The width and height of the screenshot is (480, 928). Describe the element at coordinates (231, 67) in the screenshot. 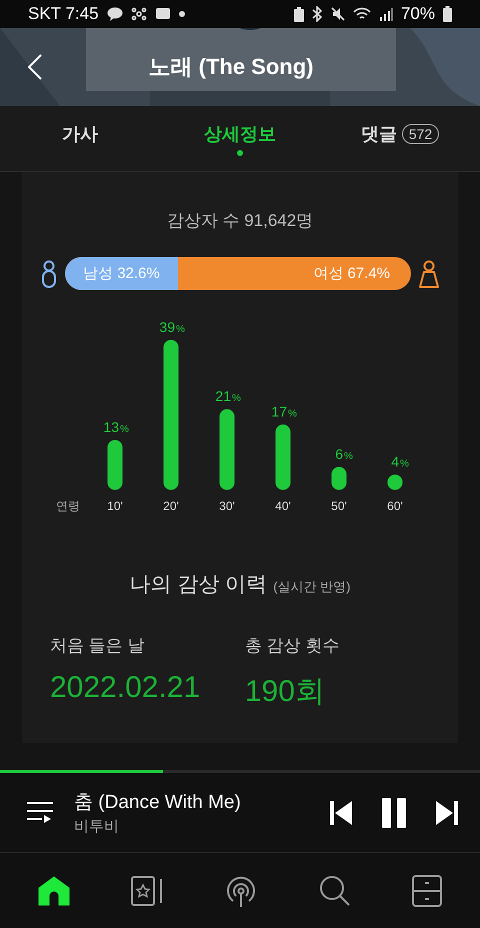

I see `song-title: 노래 (The Song)` at that location.